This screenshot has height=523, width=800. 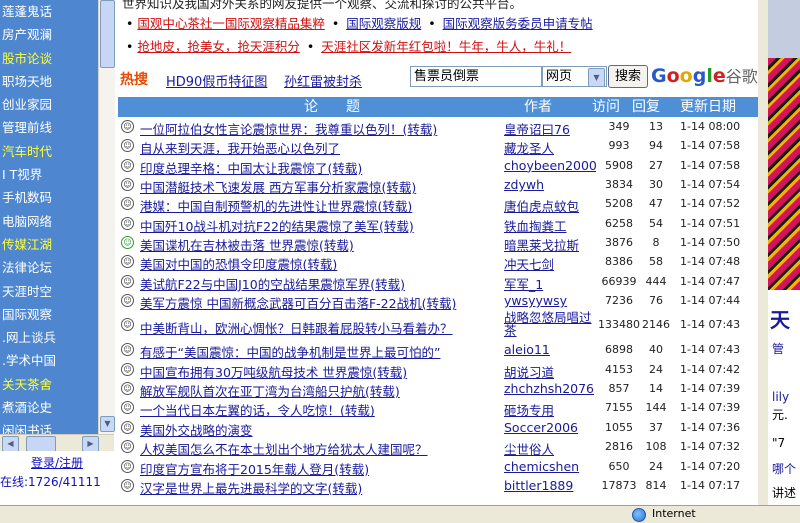 What do you see at coordinates (784, 468) in the screenshot?
I see `right-panel-text: 哪个` at bounding box center [784, 468].